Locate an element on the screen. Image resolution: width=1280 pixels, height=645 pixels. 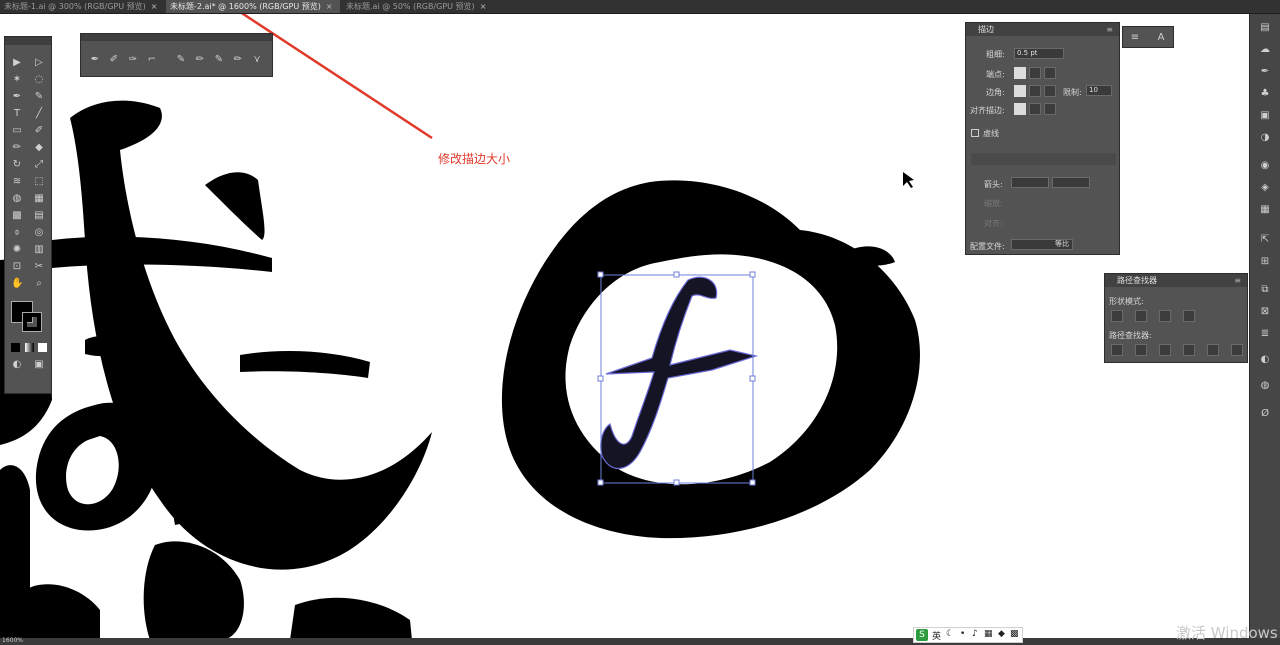
symbol-sprayer-icon: ✺ is located at coordinates (17, 250).